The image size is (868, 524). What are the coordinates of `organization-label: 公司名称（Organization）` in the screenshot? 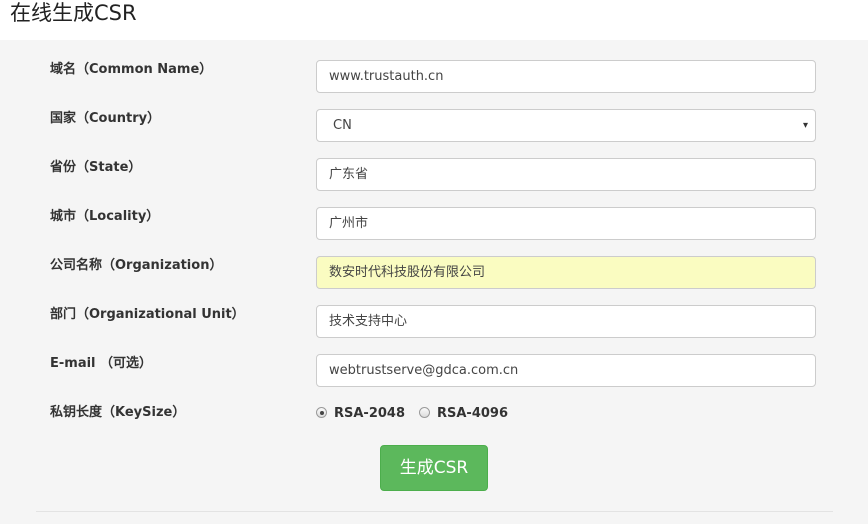 It's located at (136, 265).